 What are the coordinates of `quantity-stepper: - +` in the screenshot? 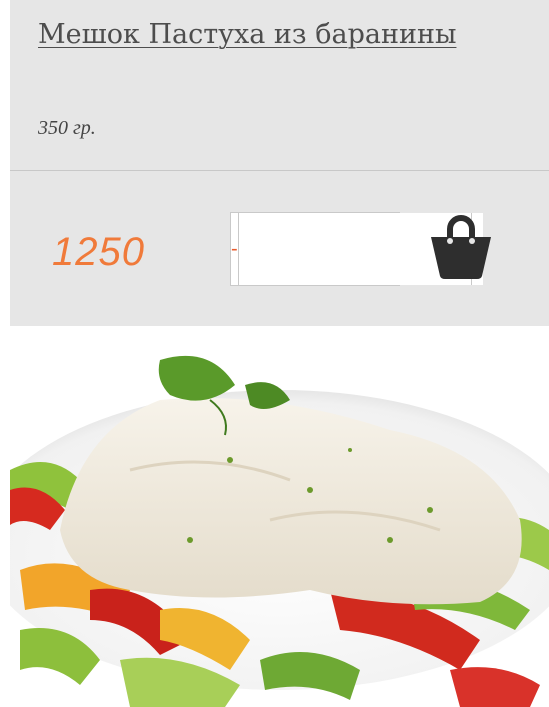 It's located at (357, 249).